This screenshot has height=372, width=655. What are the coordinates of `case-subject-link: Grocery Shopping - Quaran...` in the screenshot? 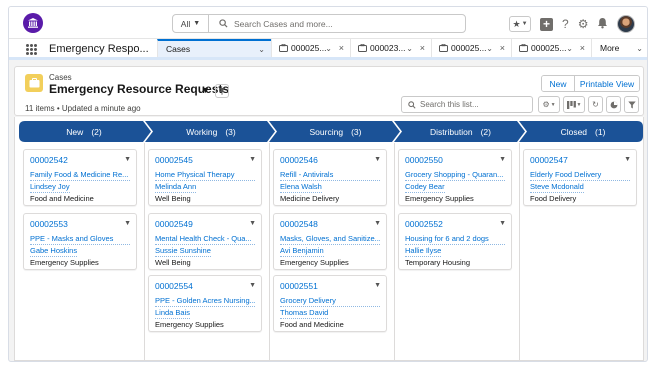 It's located at (455, 175).